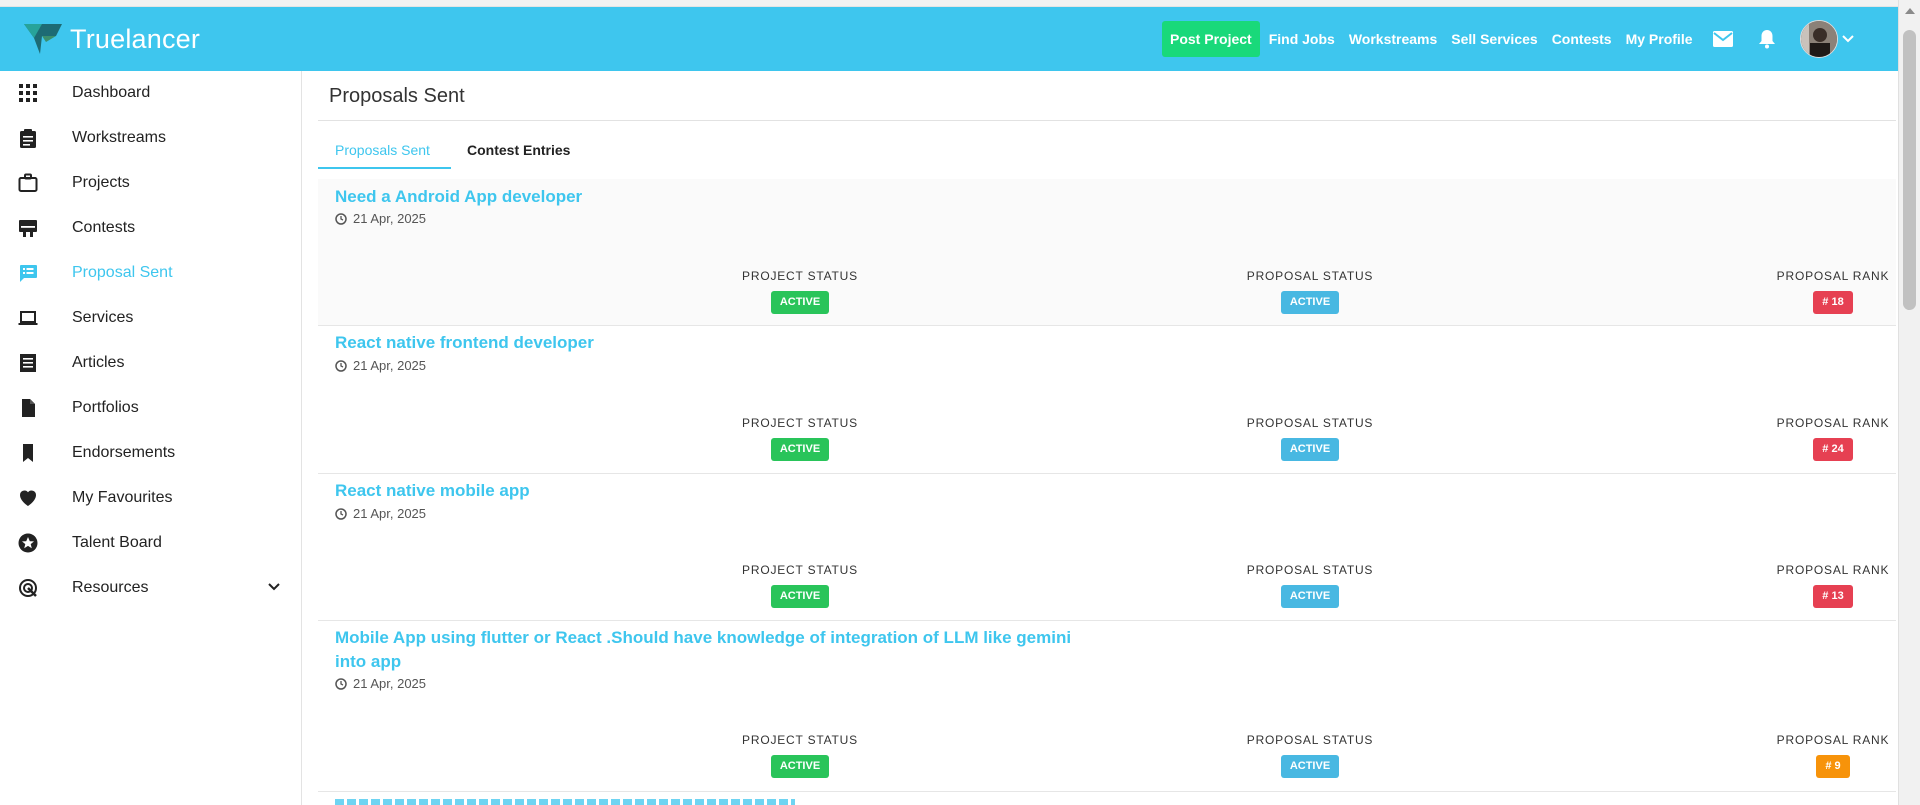 This screenshot has height=805, width=1920. What do you see at coordinates (103, 317) in the screenshot?
I see `sidebar-item-label: Services` at bounding box center [103, 317].